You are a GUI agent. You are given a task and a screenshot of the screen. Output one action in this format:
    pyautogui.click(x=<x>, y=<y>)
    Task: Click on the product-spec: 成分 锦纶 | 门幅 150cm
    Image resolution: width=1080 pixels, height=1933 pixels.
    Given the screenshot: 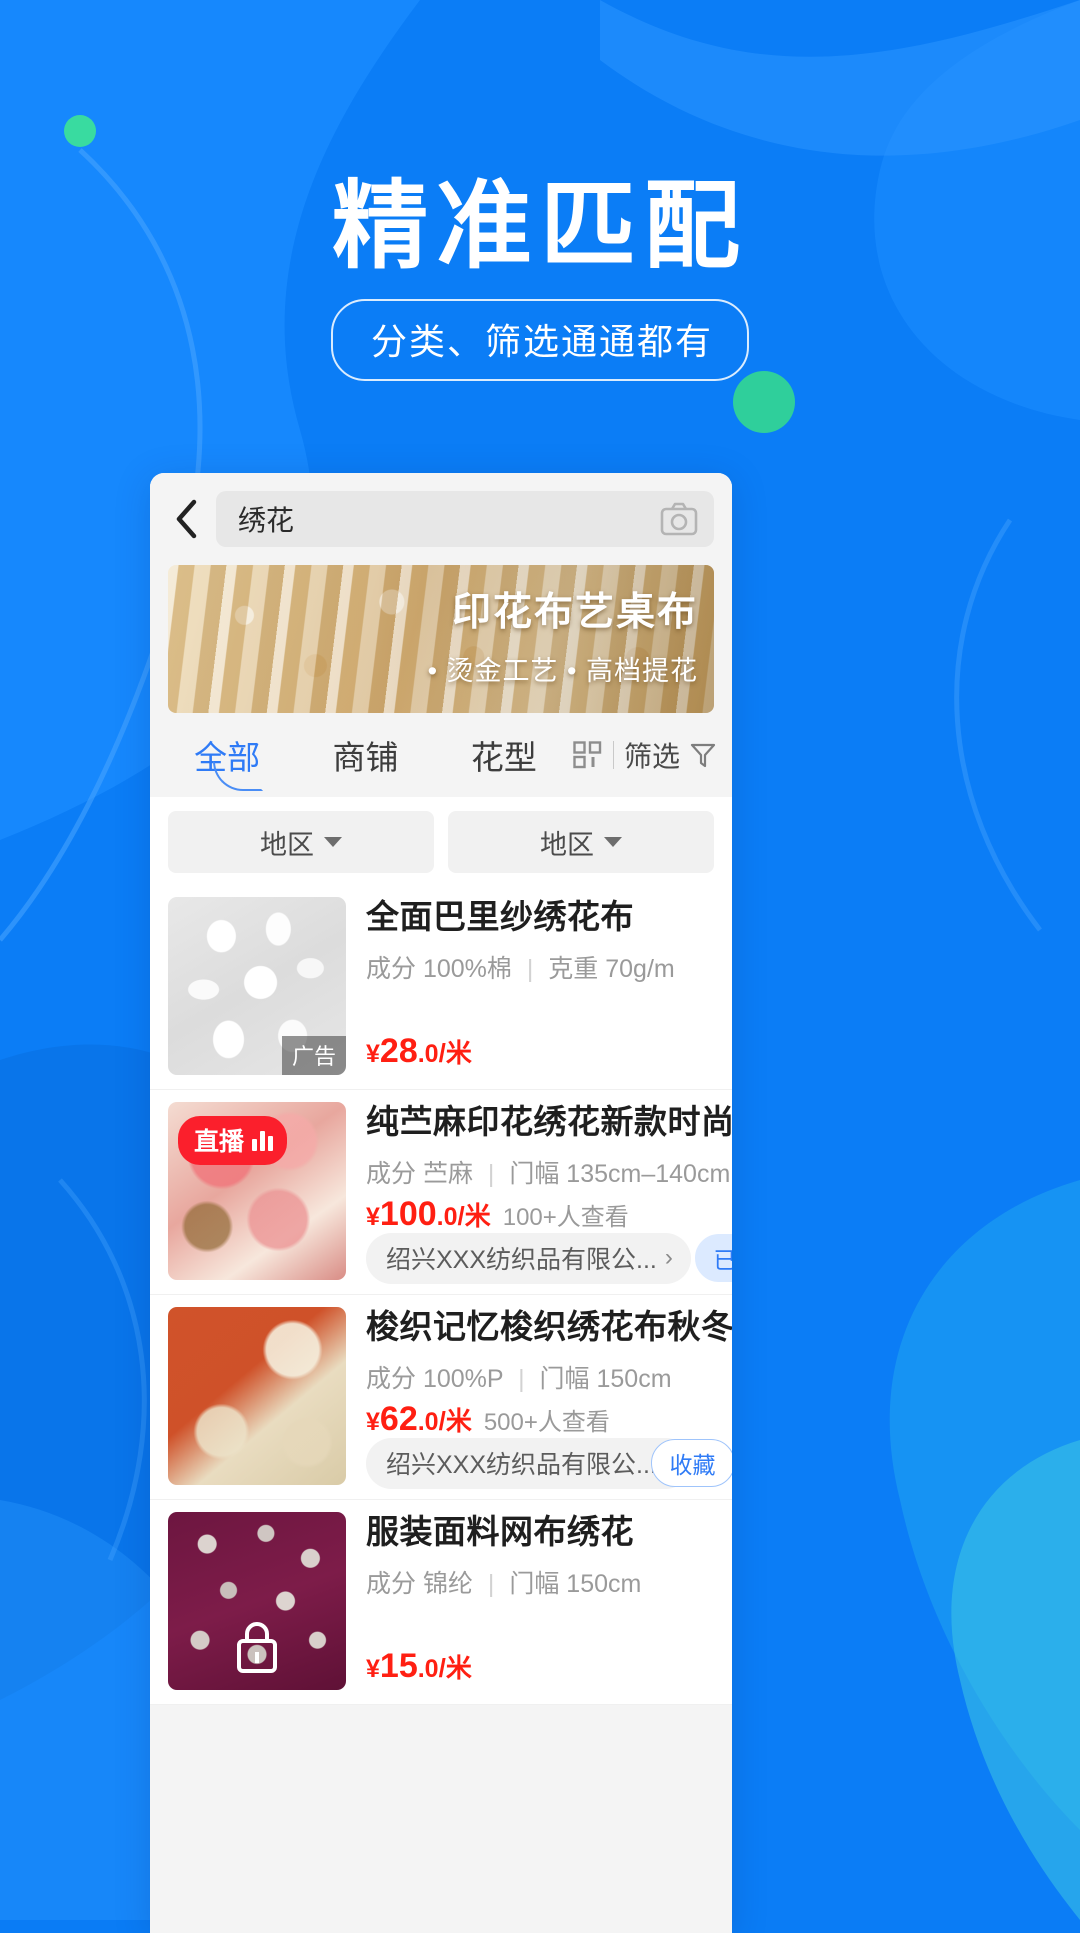 What is the action you would take?
    pyautogui.click(x=540, y=1582)
    